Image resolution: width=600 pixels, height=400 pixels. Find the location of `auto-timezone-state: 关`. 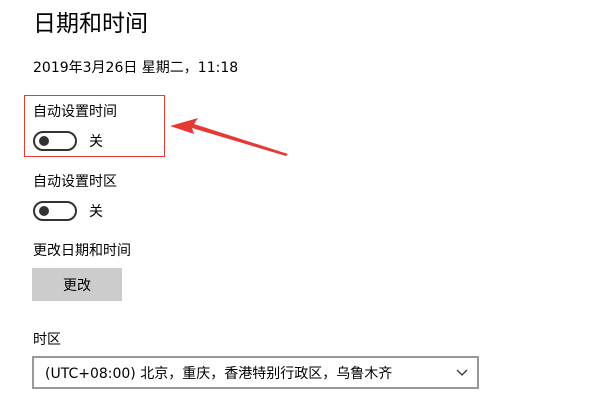

auto-timezone-state: 关 is located at coordinates (96, 212).